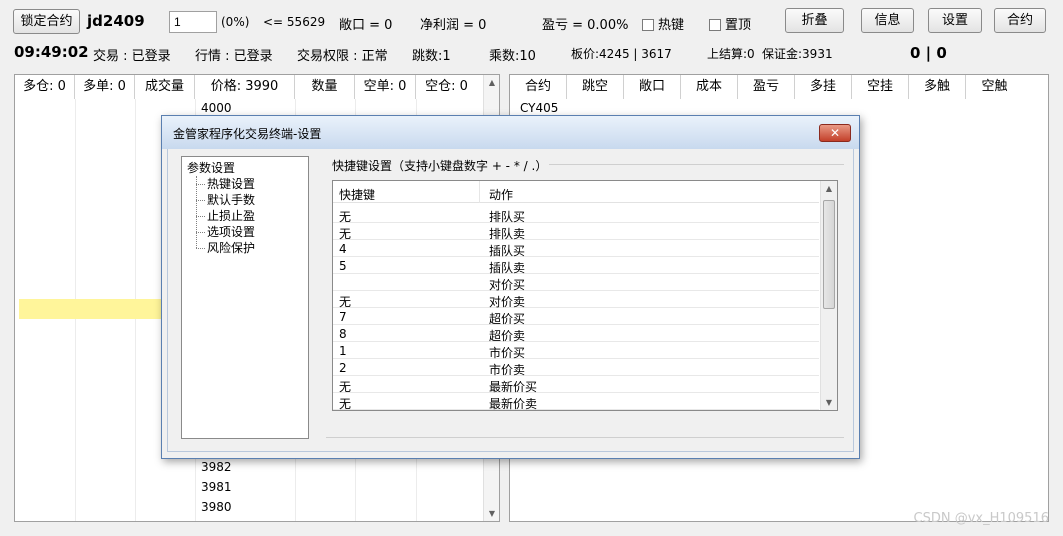  Describe the element at coordinates (231, 231) in the screenshot. I see `tree-item-options: 选项设置` at that location.